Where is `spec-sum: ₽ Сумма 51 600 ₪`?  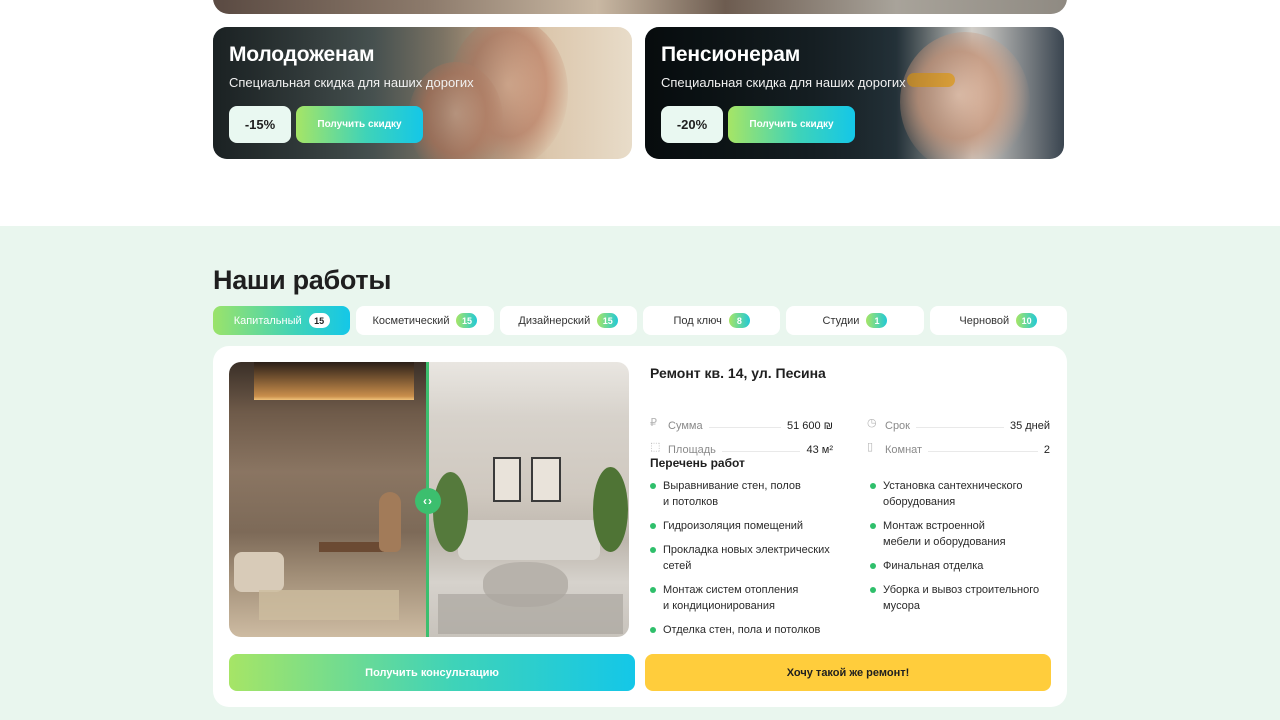 spec-sum: ₽ Сумма 51 600 ₪ is located at coordinates (741, 423).